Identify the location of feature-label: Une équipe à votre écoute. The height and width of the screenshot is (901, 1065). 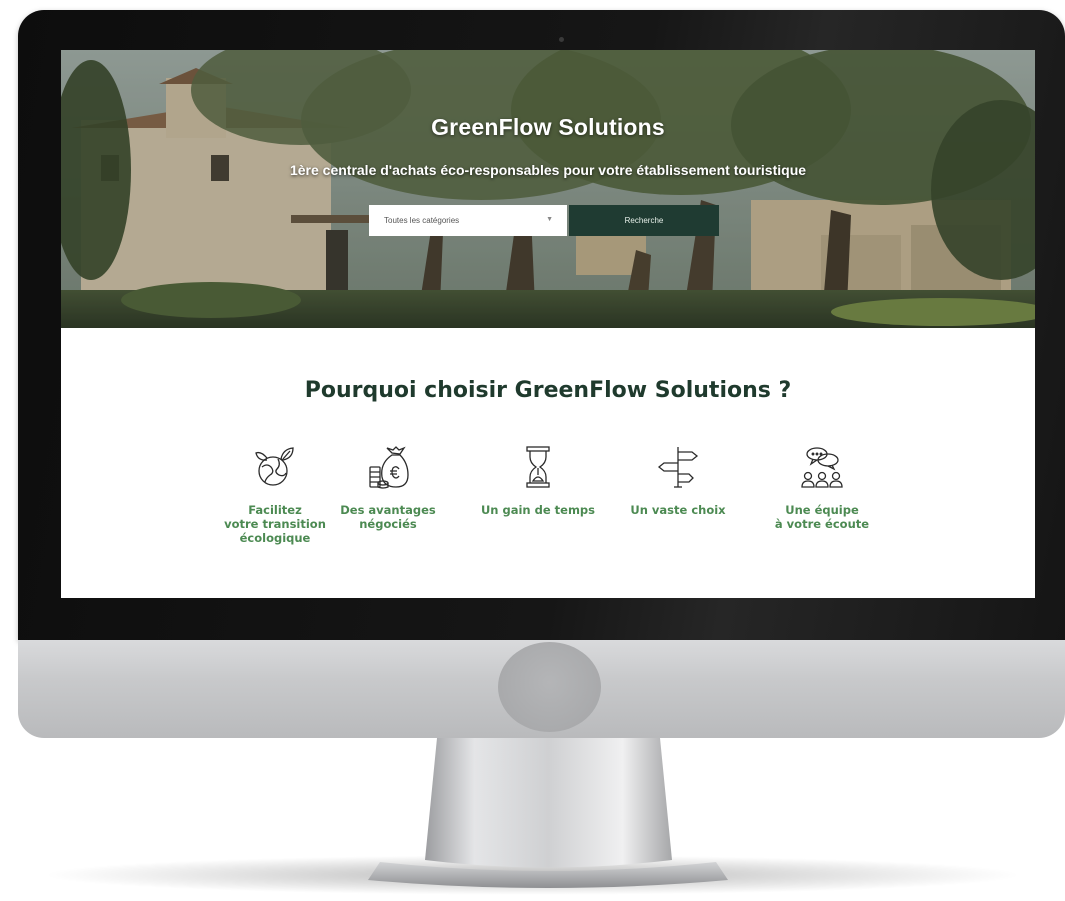
(822, 517).